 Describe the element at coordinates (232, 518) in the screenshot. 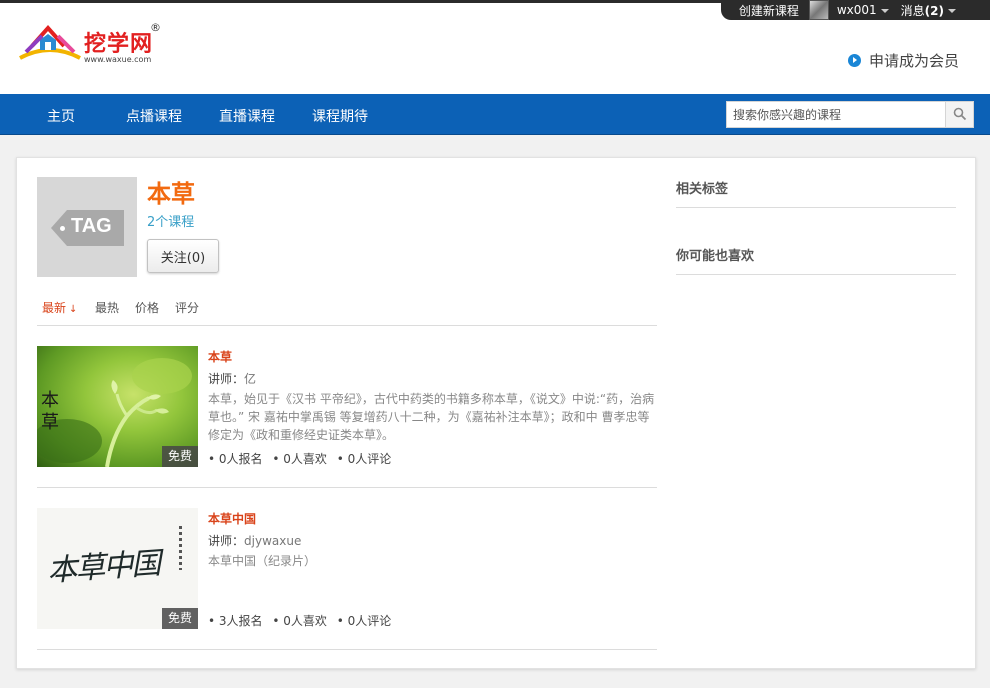

I see `course-title: 本草中国` at that location.